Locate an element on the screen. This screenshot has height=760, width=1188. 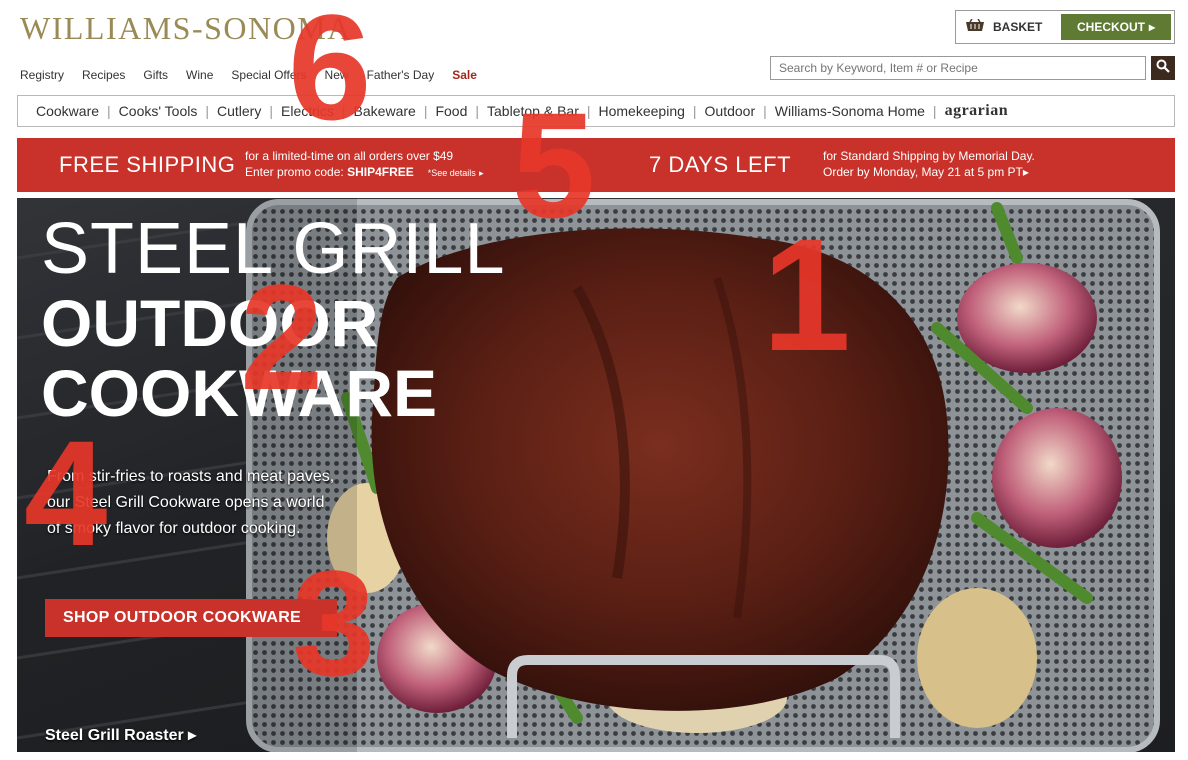
category-ws-home: Williams-Sonoma Home is located at coordinates (850, 111).